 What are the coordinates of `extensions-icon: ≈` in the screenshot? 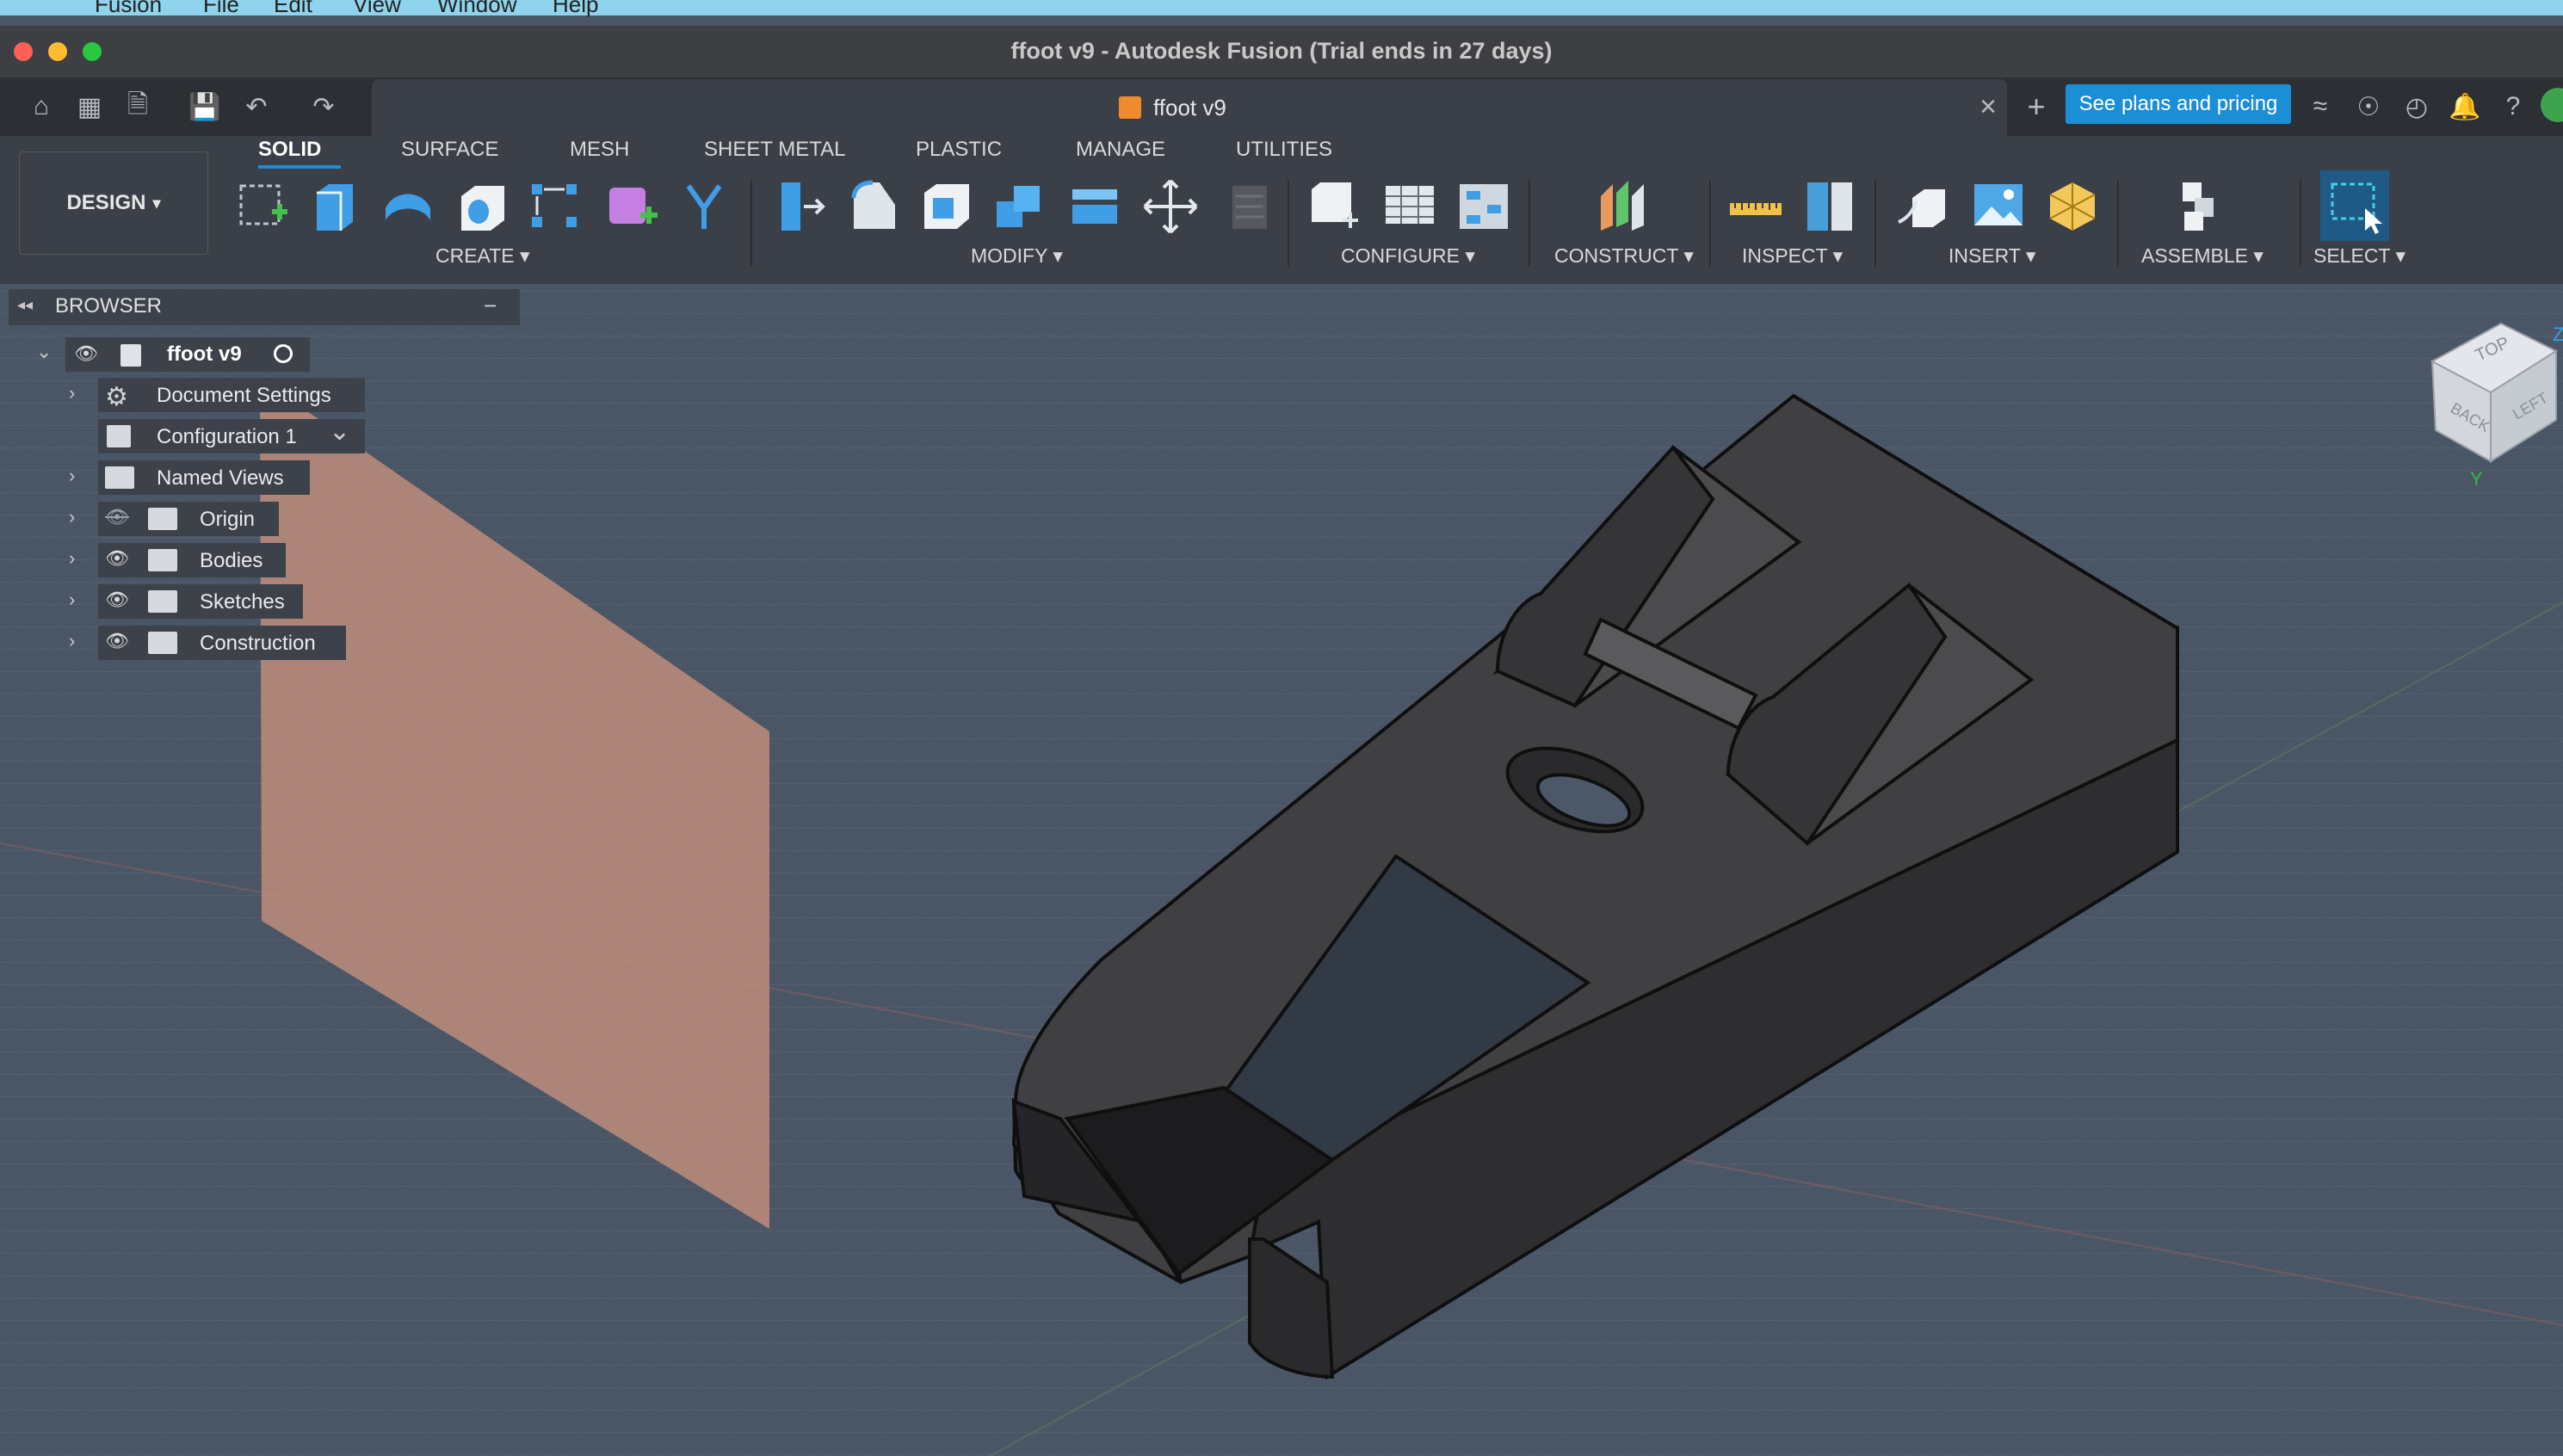 It's located at (2320, 106).